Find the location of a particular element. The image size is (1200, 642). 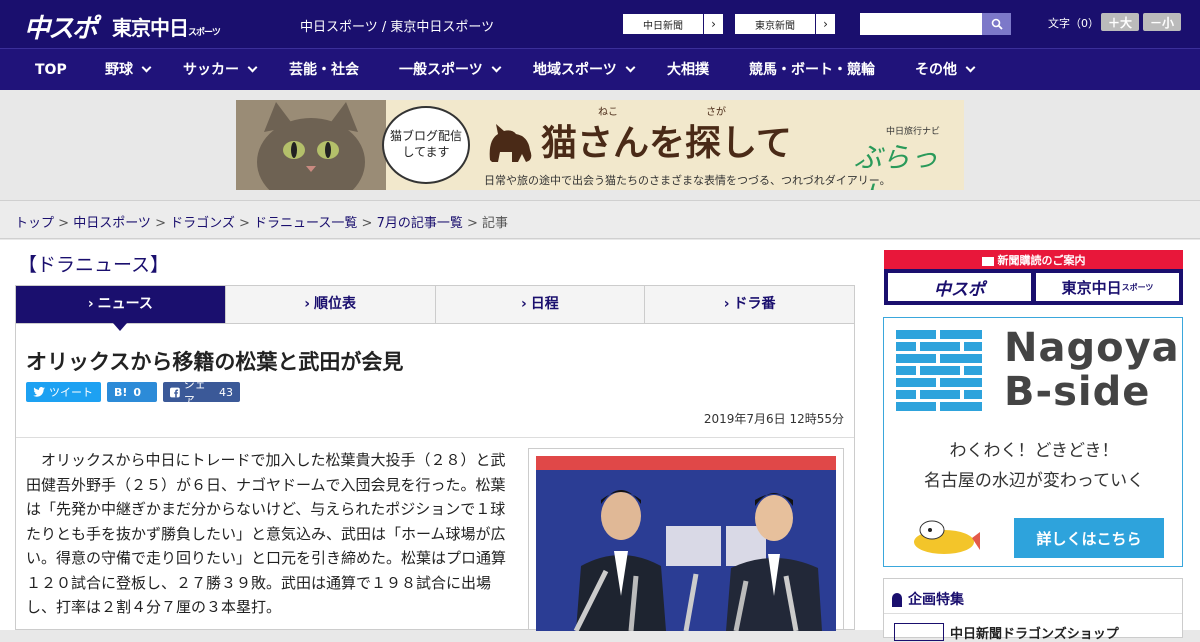

cat-silhouette-icon is located at coordinates (510, 143).